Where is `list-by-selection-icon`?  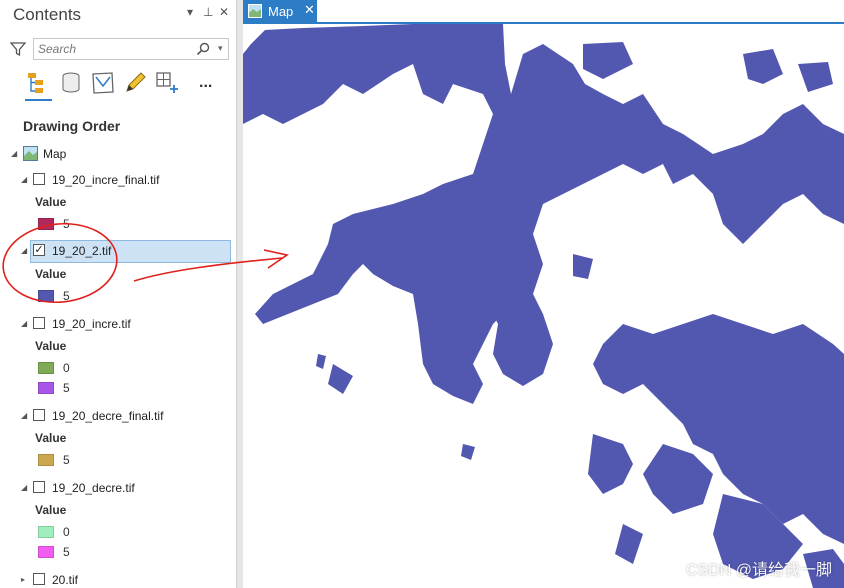 list-by-selection-icon is located at coordinates (103, 83).